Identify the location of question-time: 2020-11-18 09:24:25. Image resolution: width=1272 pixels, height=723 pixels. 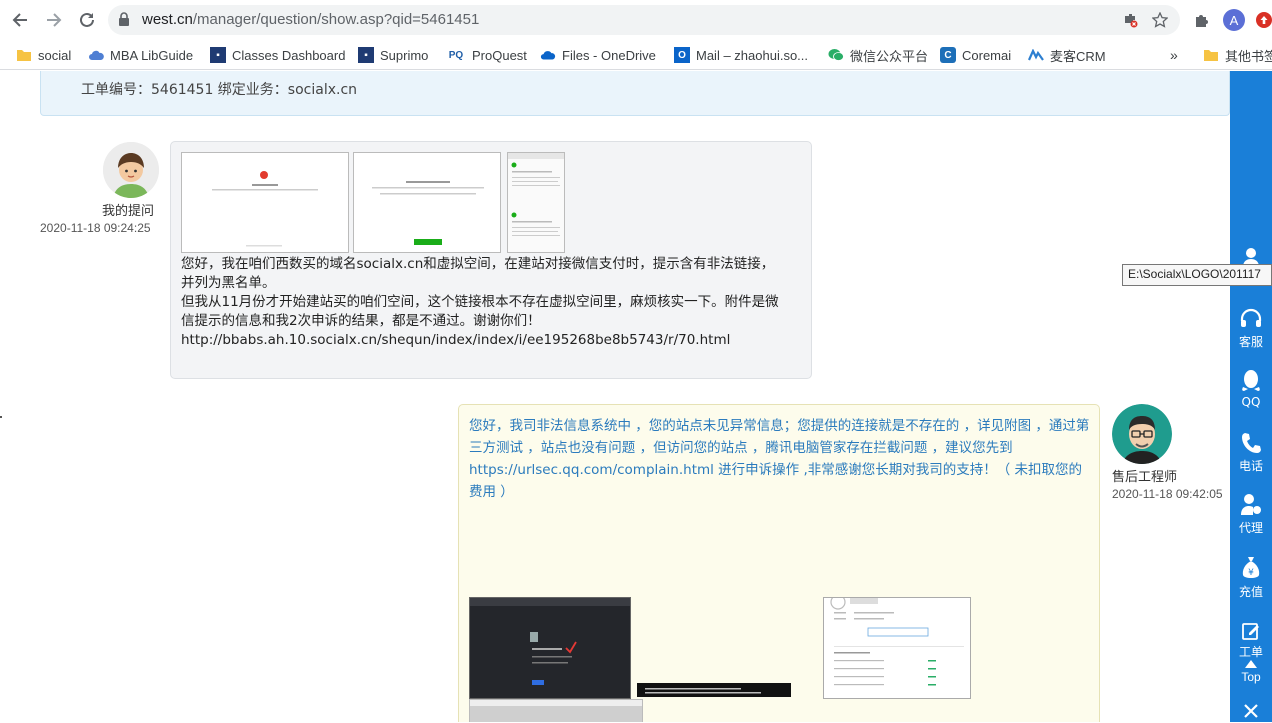
(95, 228).